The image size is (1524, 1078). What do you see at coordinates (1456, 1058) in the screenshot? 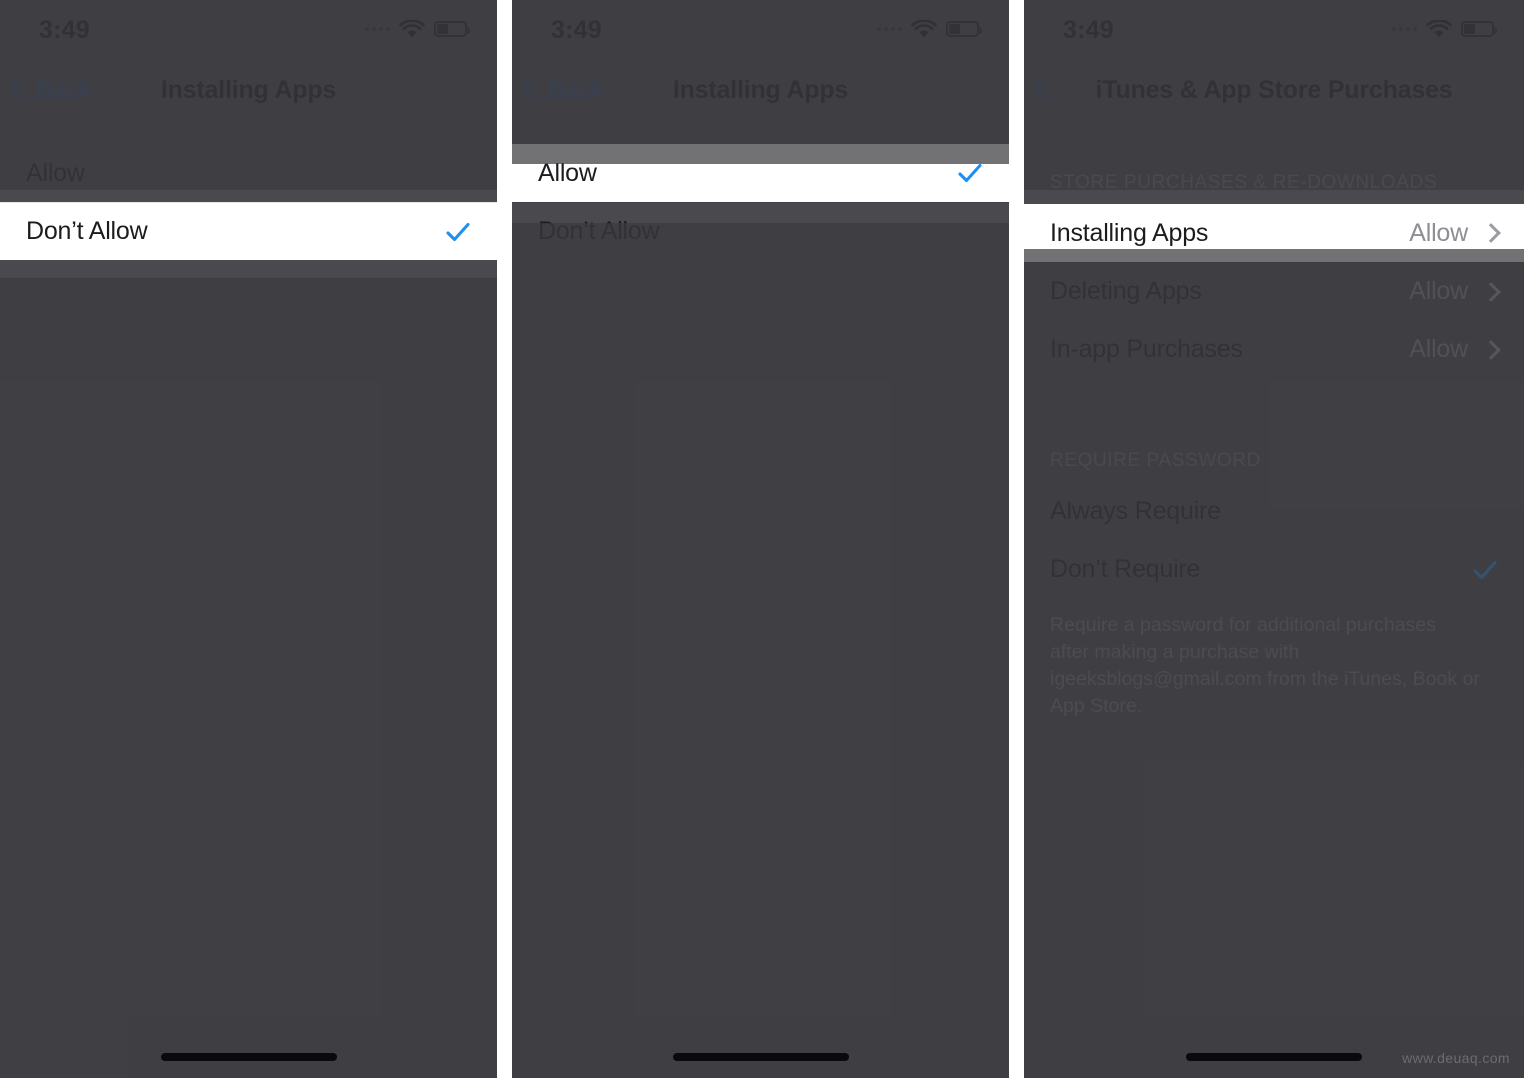
I see `watermark: www.deuaq.com` at bounding box center [1456, 1058].